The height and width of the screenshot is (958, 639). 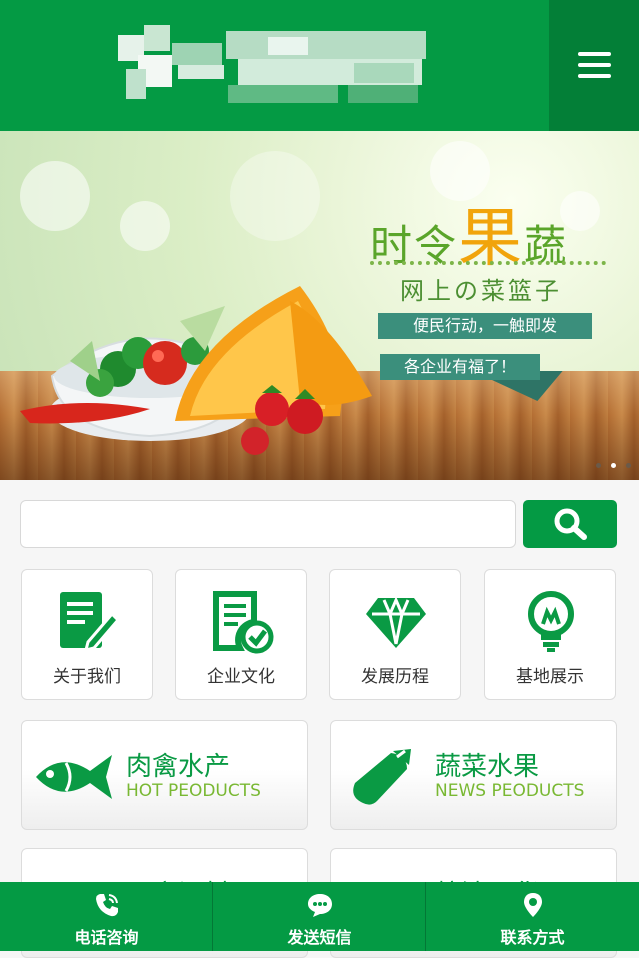 I want to click on phone-consult-button: 电话咨询, so click(x=106, y=916).